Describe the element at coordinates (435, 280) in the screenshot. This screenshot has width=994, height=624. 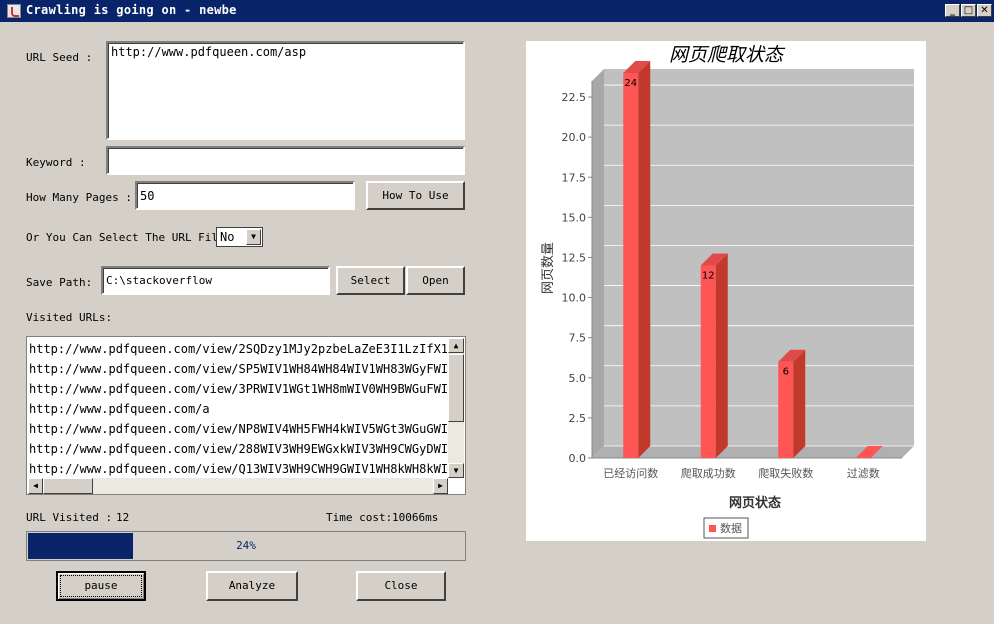
I see `open-button: Open` at that location.